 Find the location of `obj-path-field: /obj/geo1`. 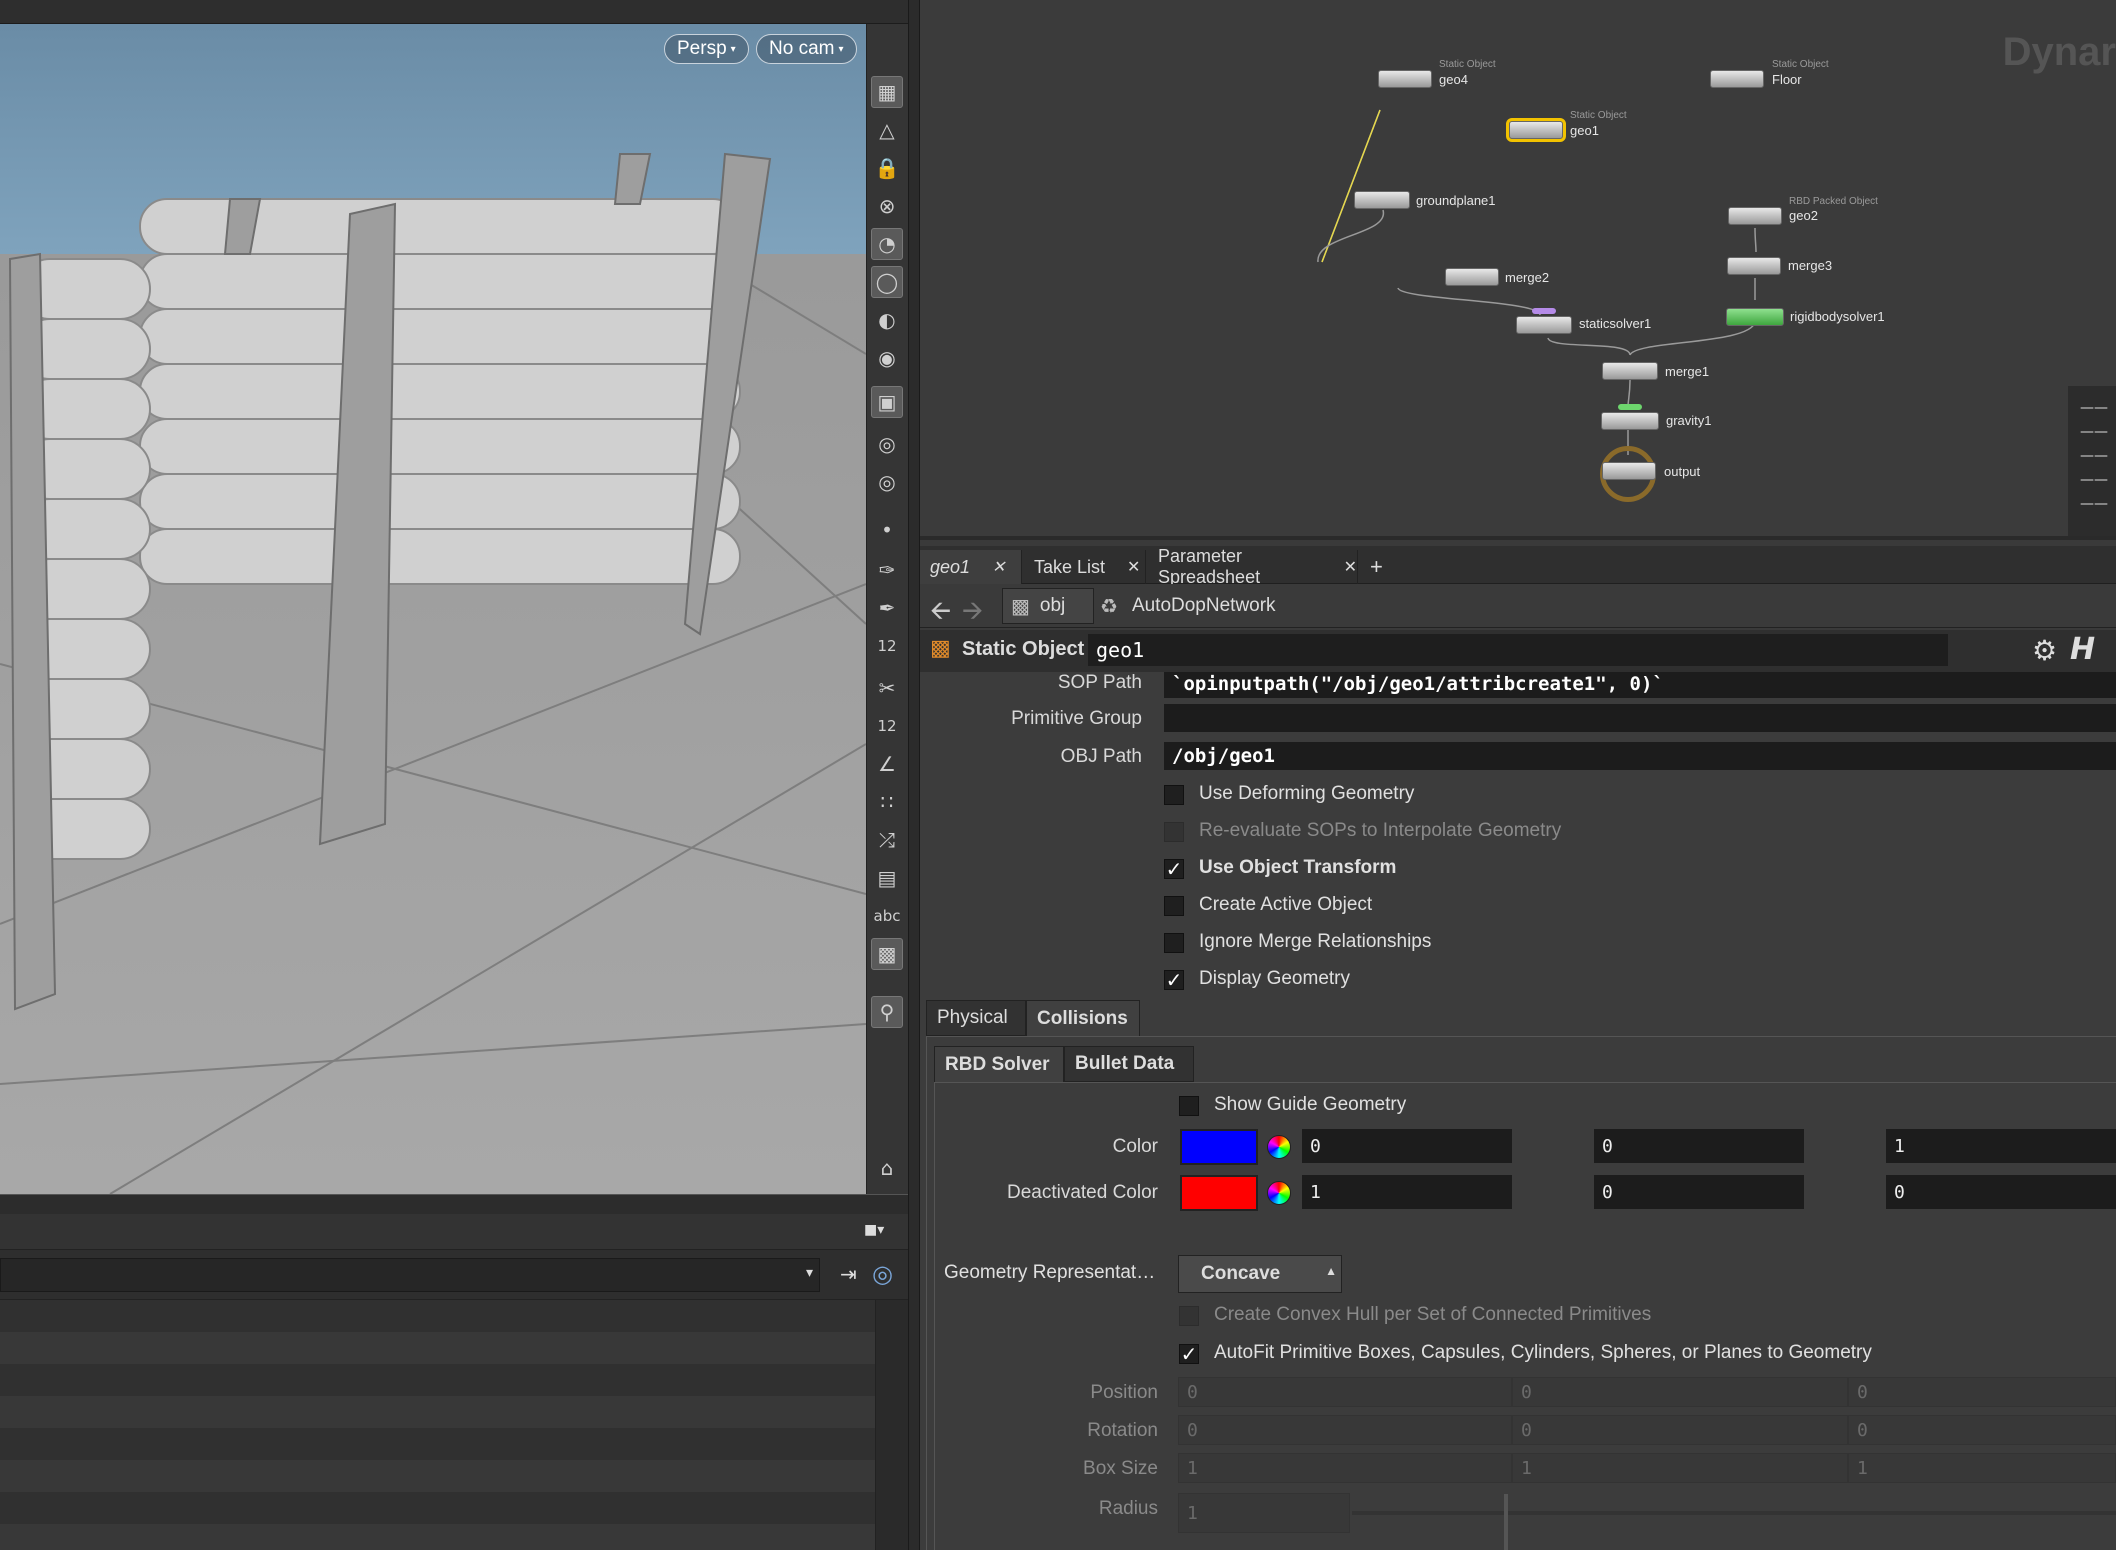

obj-path-field: /obj/geo1 is located at coordinates (1640, 756).